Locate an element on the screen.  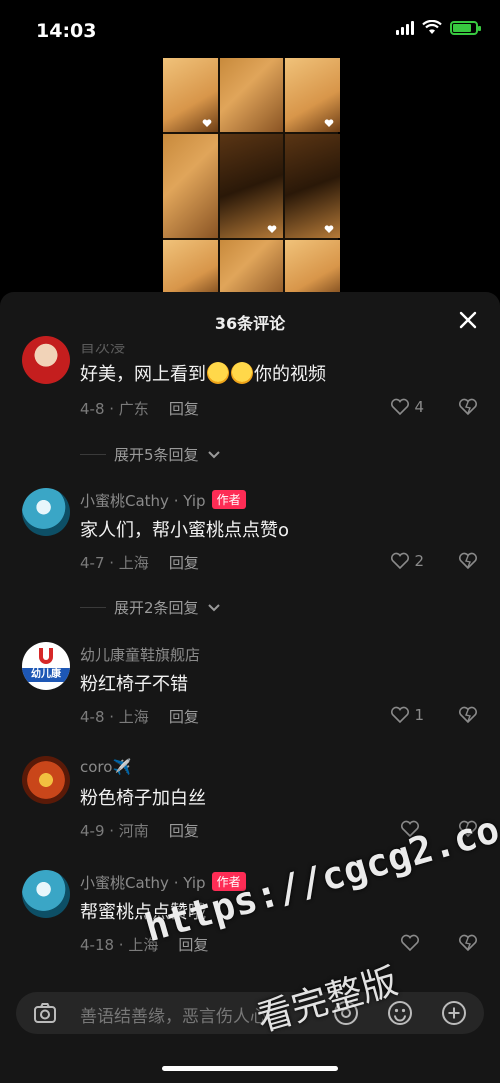
expand-replies-label: 展开2条回复 is located at coordinates (156, 608).